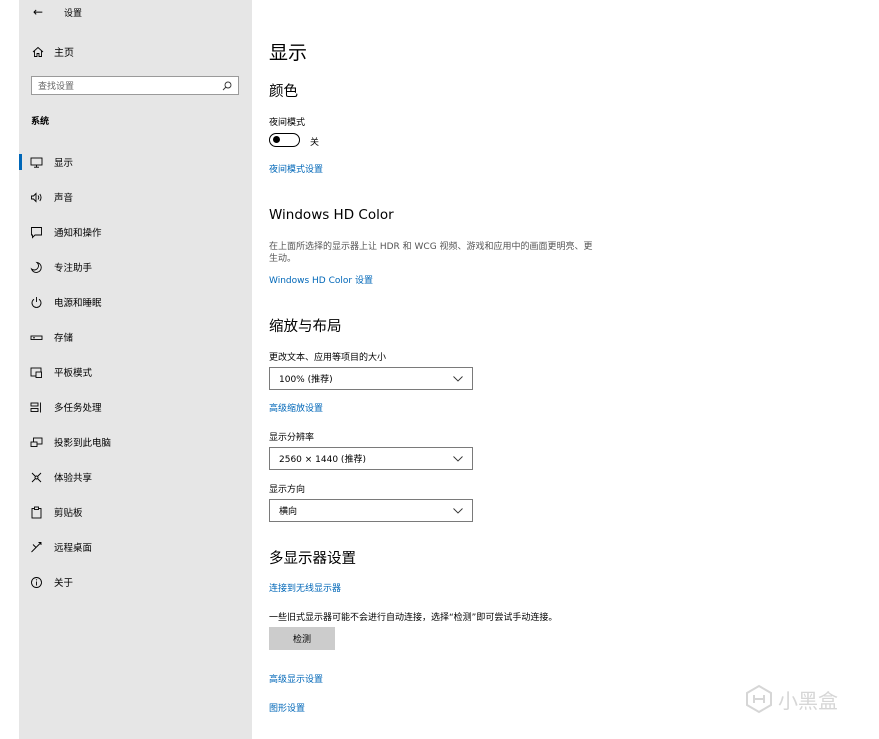 Image resolution: width=879 pixels, height=739 pixels. What do you see at coordinates (321, 279) in the screenshot?
I see `hdr-settings-link: Windows HD Color 设置` at bounding box center [321, 279].